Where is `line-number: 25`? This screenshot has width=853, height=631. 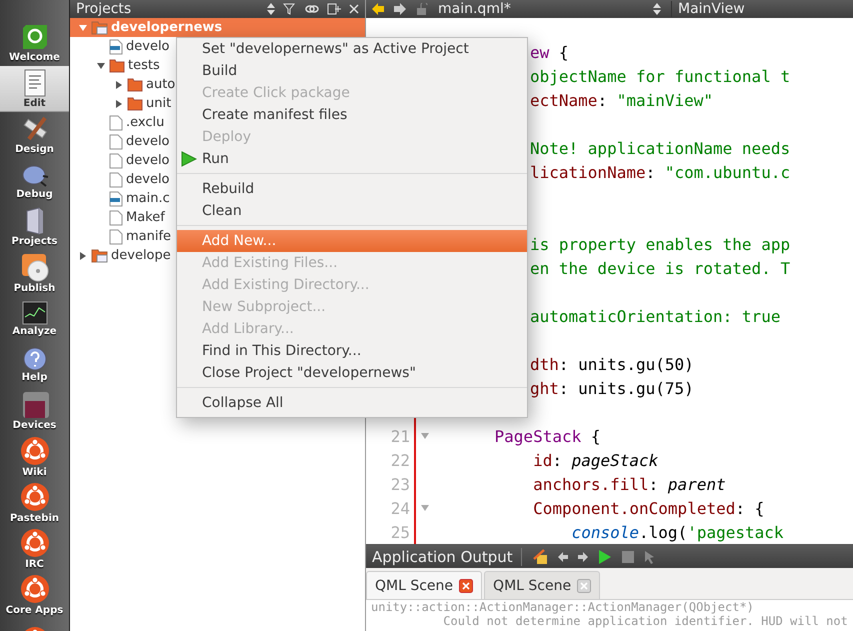 line-number: 25 is located at coordinates (400, 532).